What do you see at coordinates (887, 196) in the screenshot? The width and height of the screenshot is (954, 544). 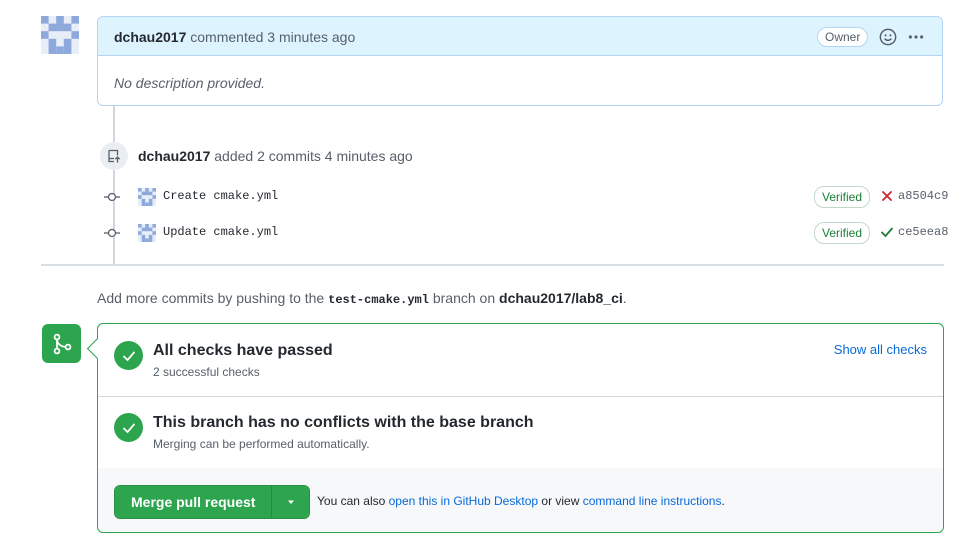 I see `x-icon` at bounding box center [887, 196].